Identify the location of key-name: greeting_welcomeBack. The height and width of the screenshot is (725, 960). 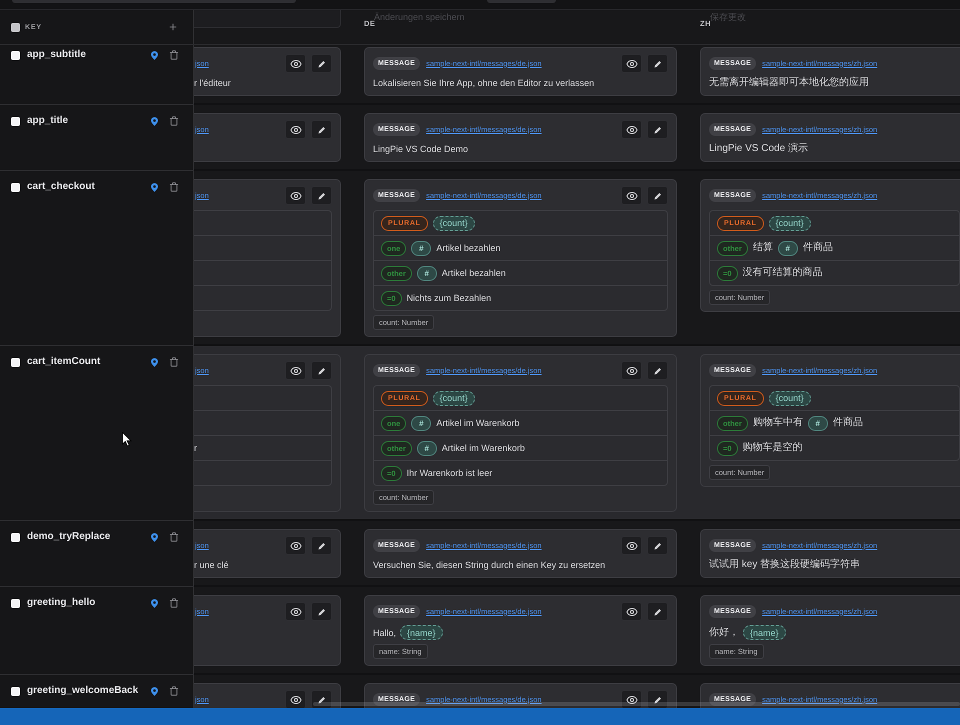
(82, 691).